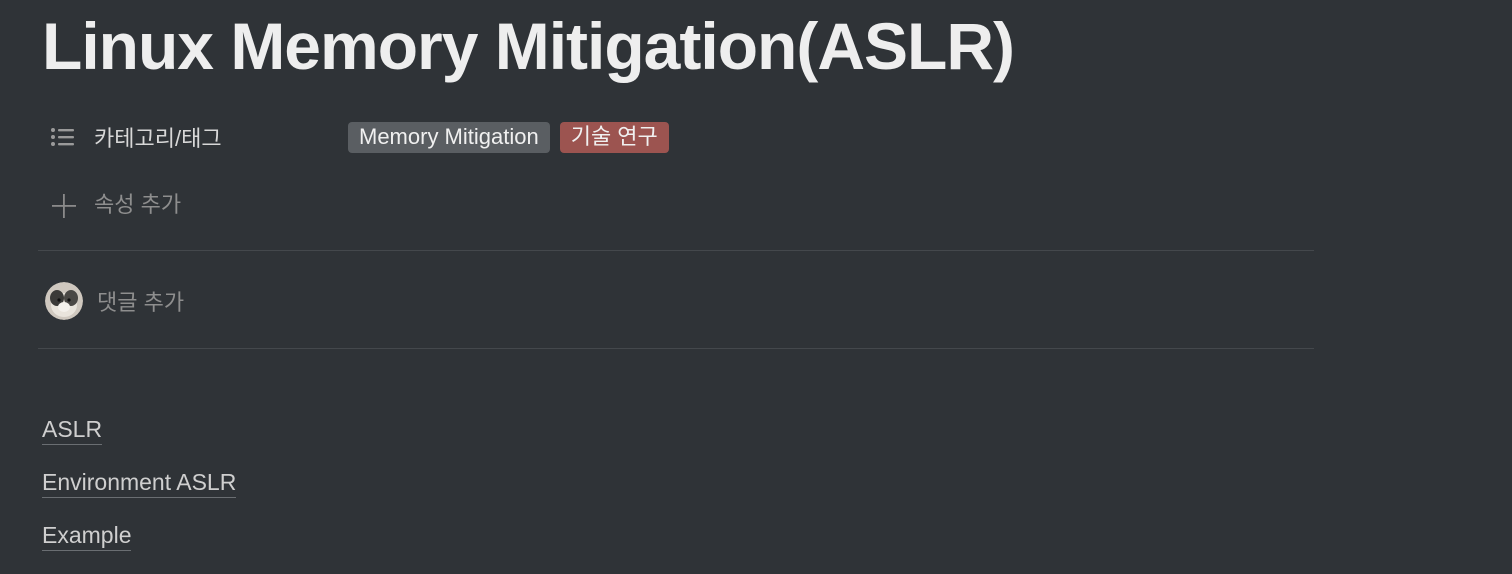  What do you see at coordinates (139, 482) in the screenshot?
I see `toc-item-environment-aslr: Environment ASLR` at bounding box center [139, 482].